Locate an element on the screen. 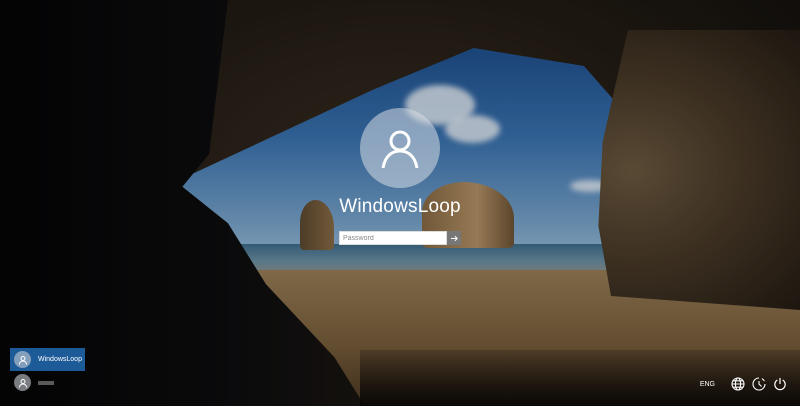 The image size is (800, 406). username-title: WindowsLoop is located at coordinates (400, 206).